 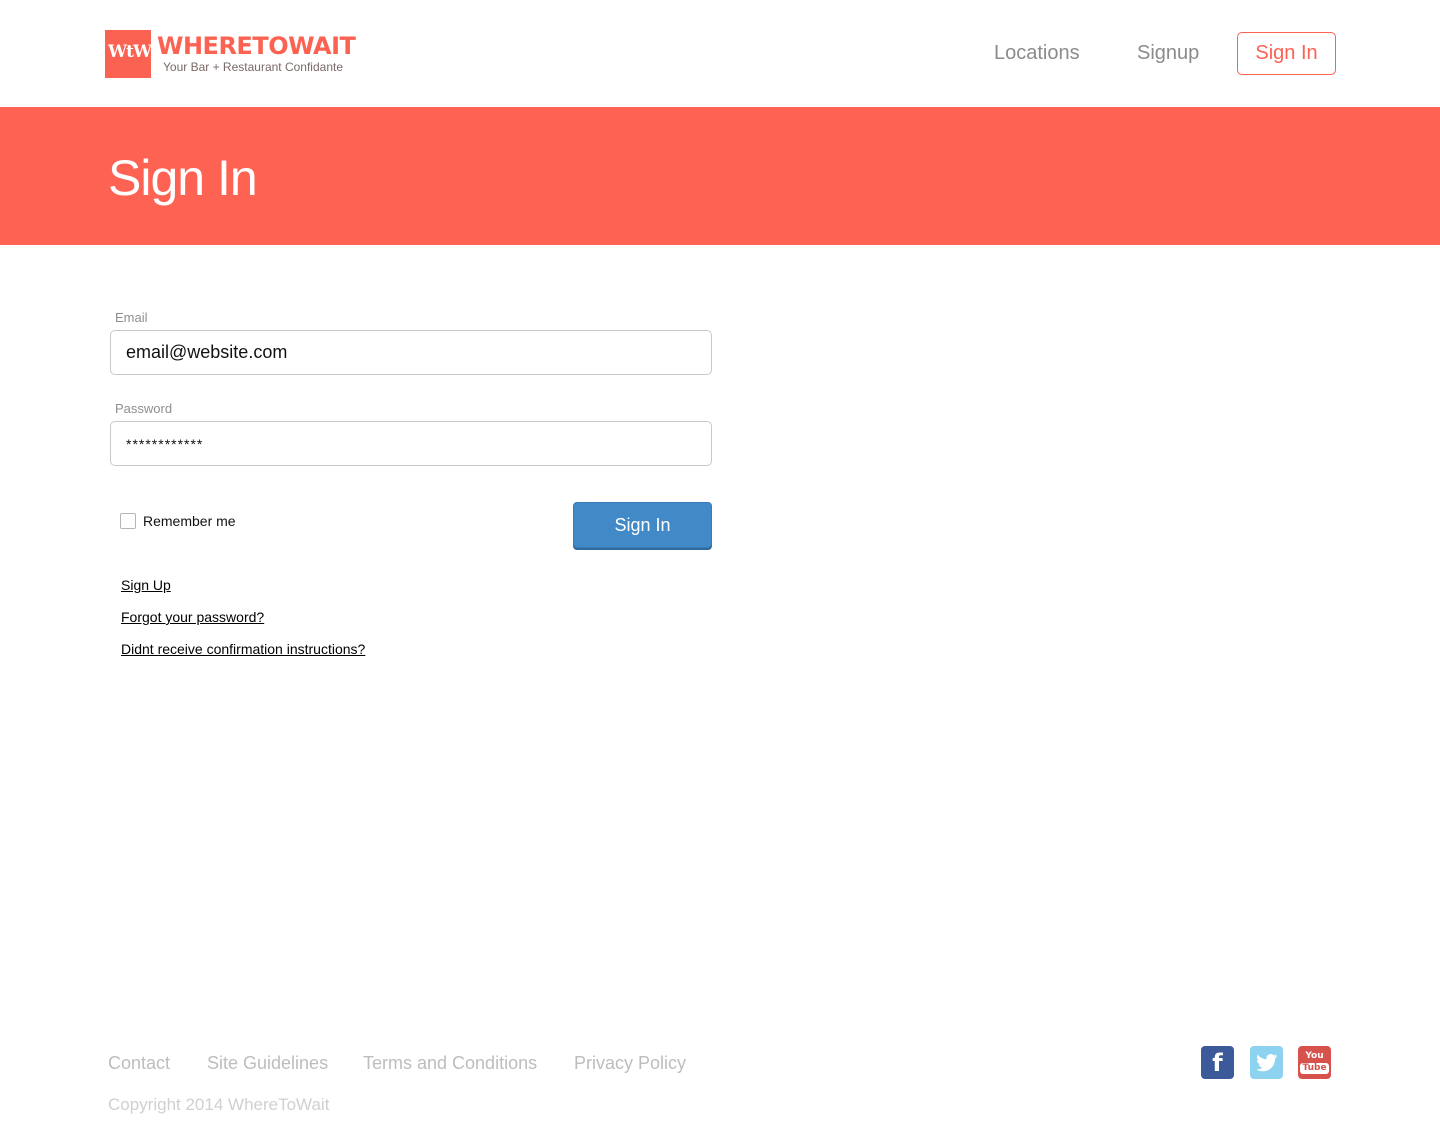 I want to click on signup-link: Sign Up, so click(x=146, y=585).